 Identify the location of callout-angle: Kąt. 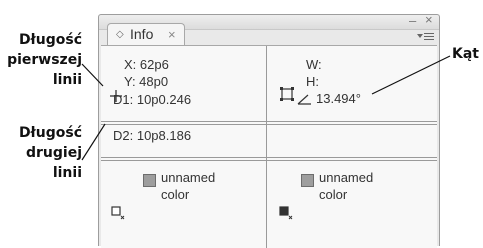
(465, 54).